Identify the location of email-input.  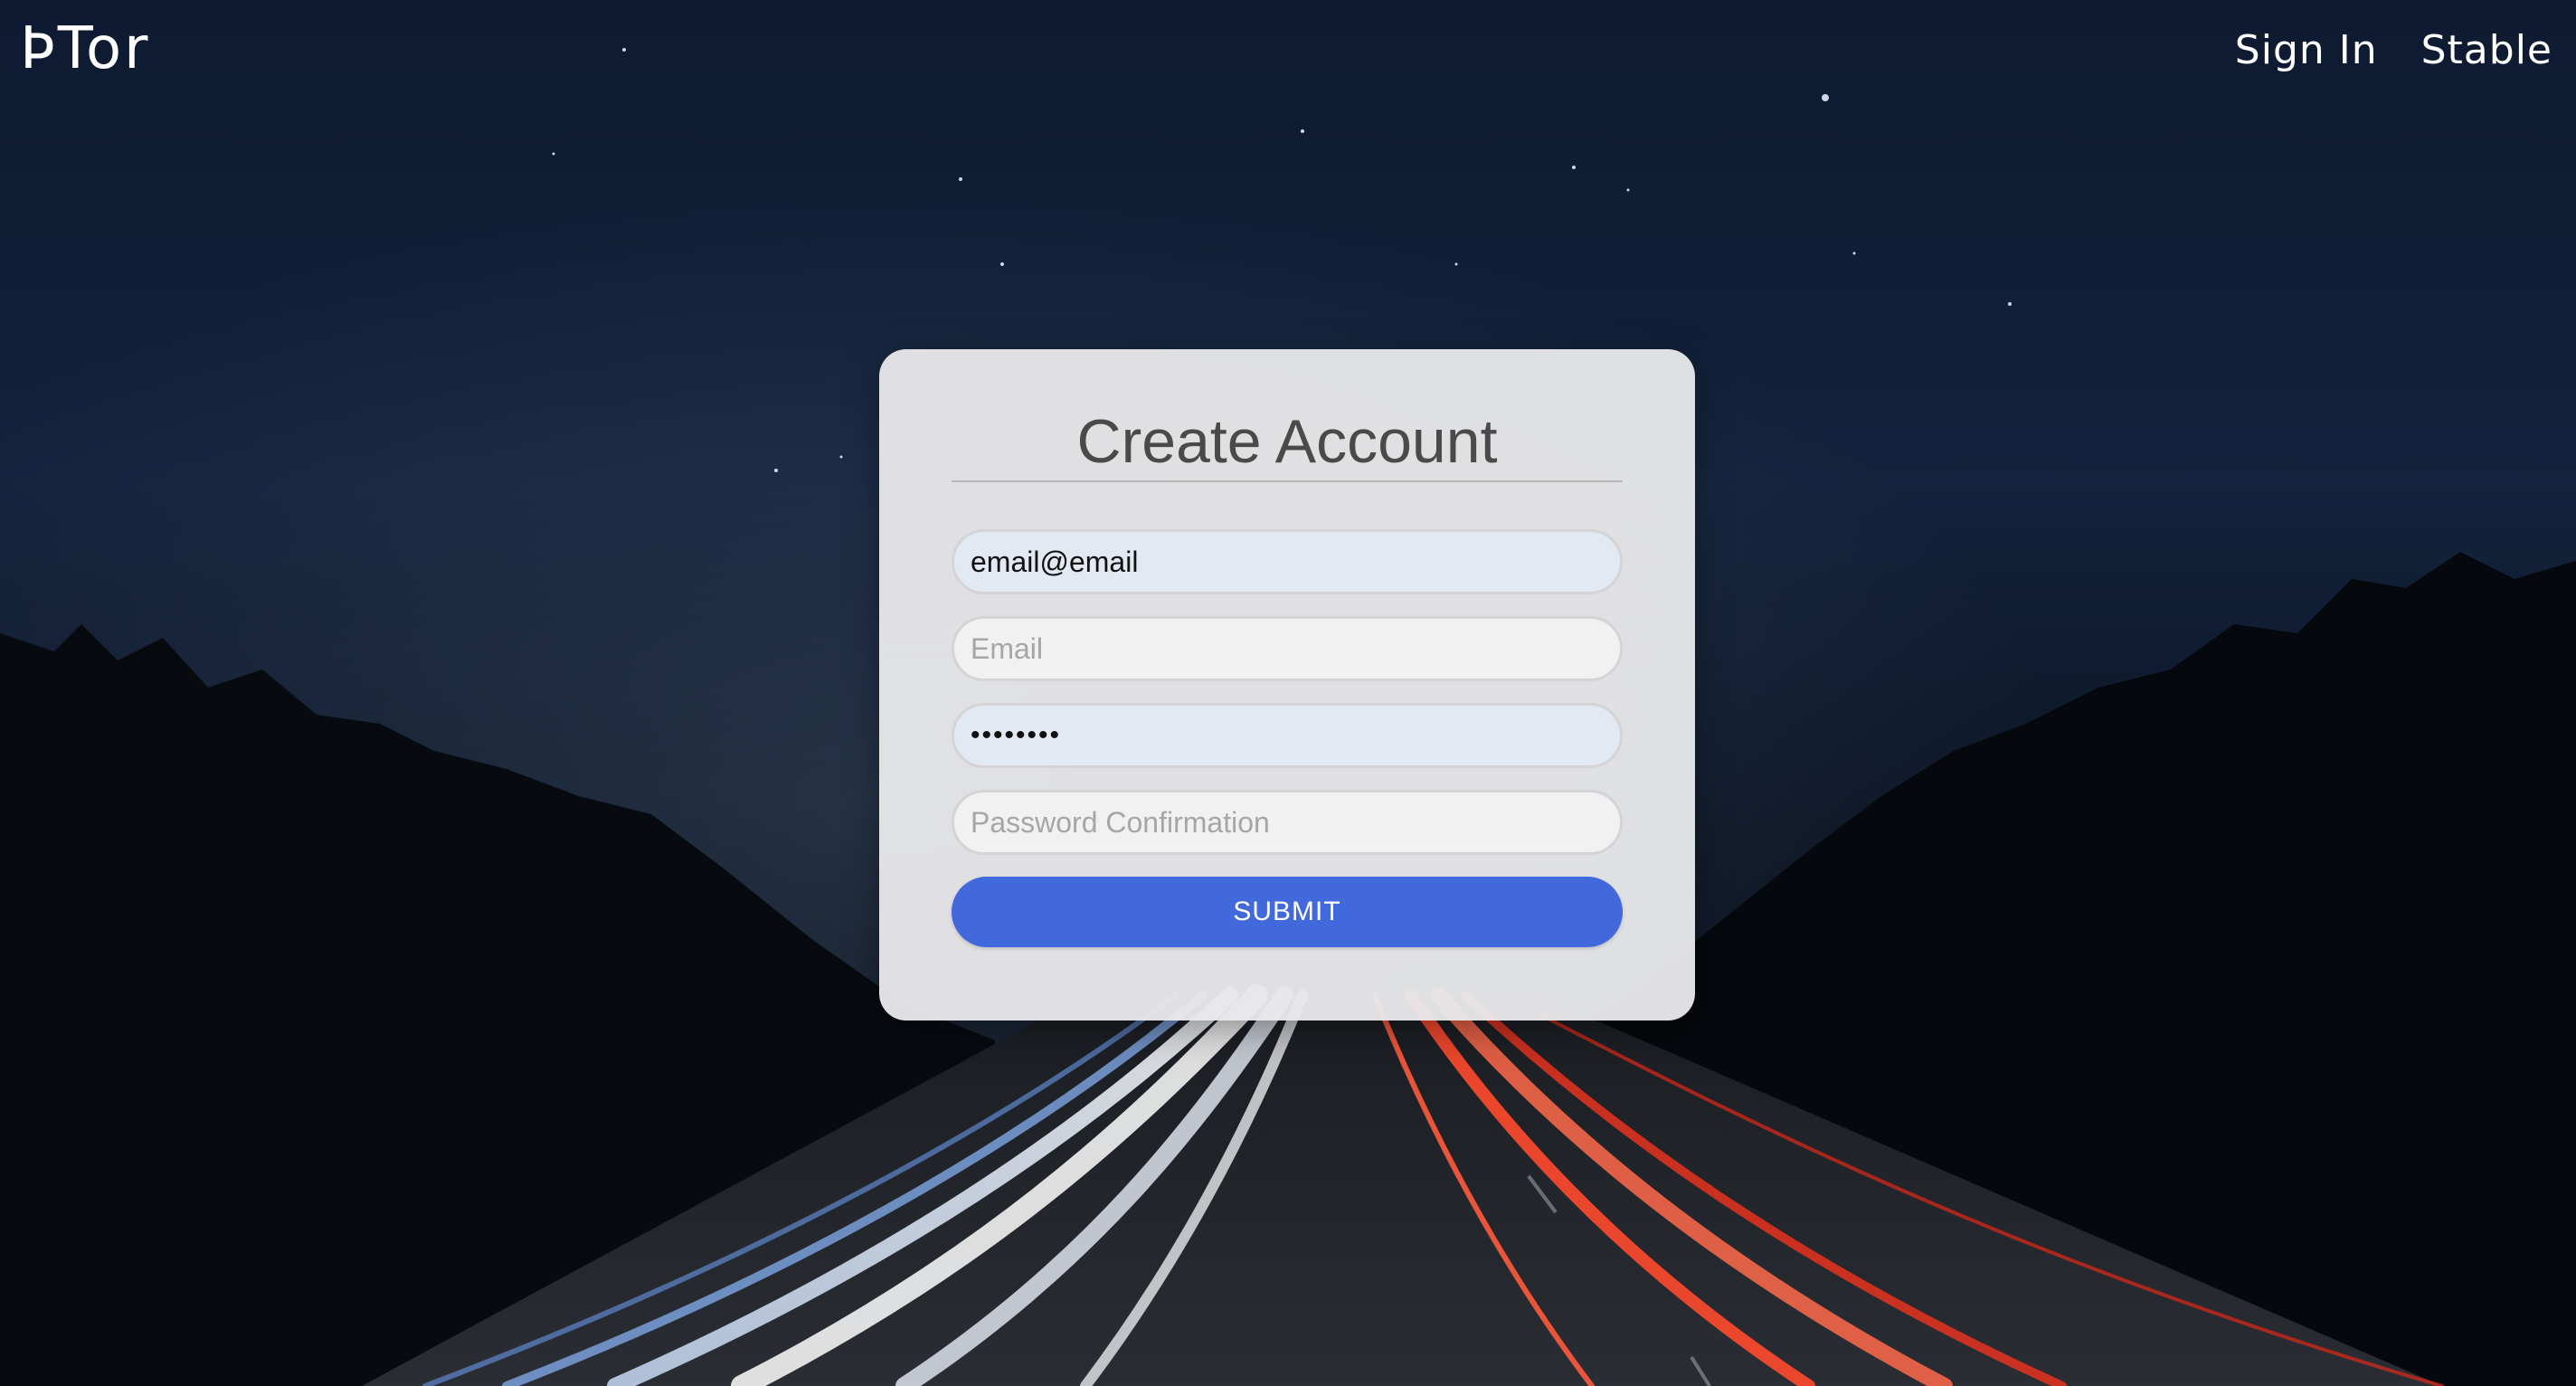
(1287, 648).